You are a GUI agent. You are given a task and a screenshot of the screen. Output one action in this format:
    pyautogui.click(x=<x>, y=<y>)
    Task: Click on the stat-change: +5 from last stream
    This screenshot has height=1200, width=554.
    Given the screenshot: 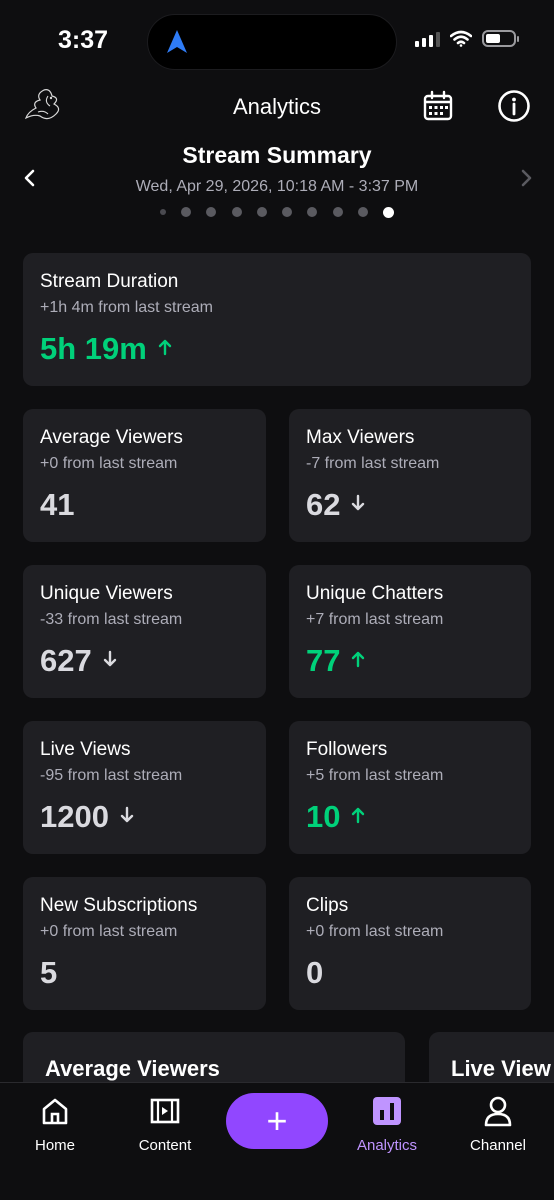 What is the action you would take?
    pyautogui.click(x=375, y=775)
    